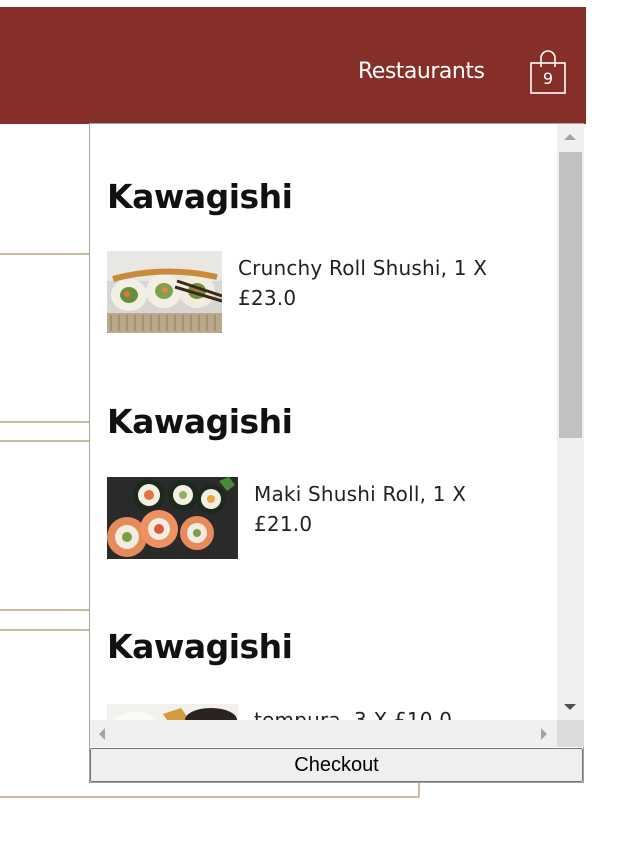 The height and width of the screenshot is (851, 617). I want to click on cart-item-price: £21.0, so click(283, 524).